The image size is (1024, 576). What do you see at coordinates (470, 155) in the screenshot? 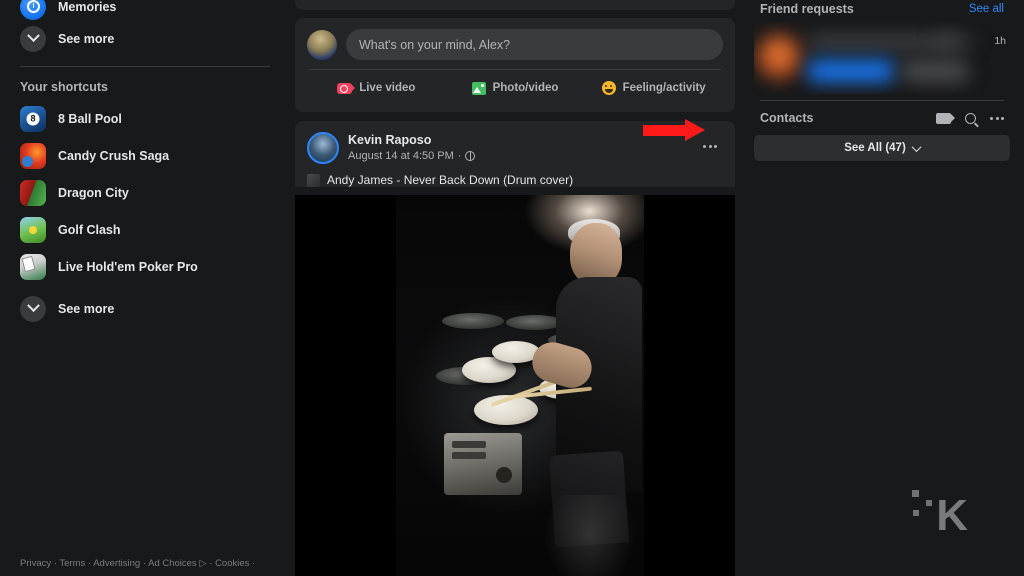
I see `globe-icon` at bounding box center [470, 155].